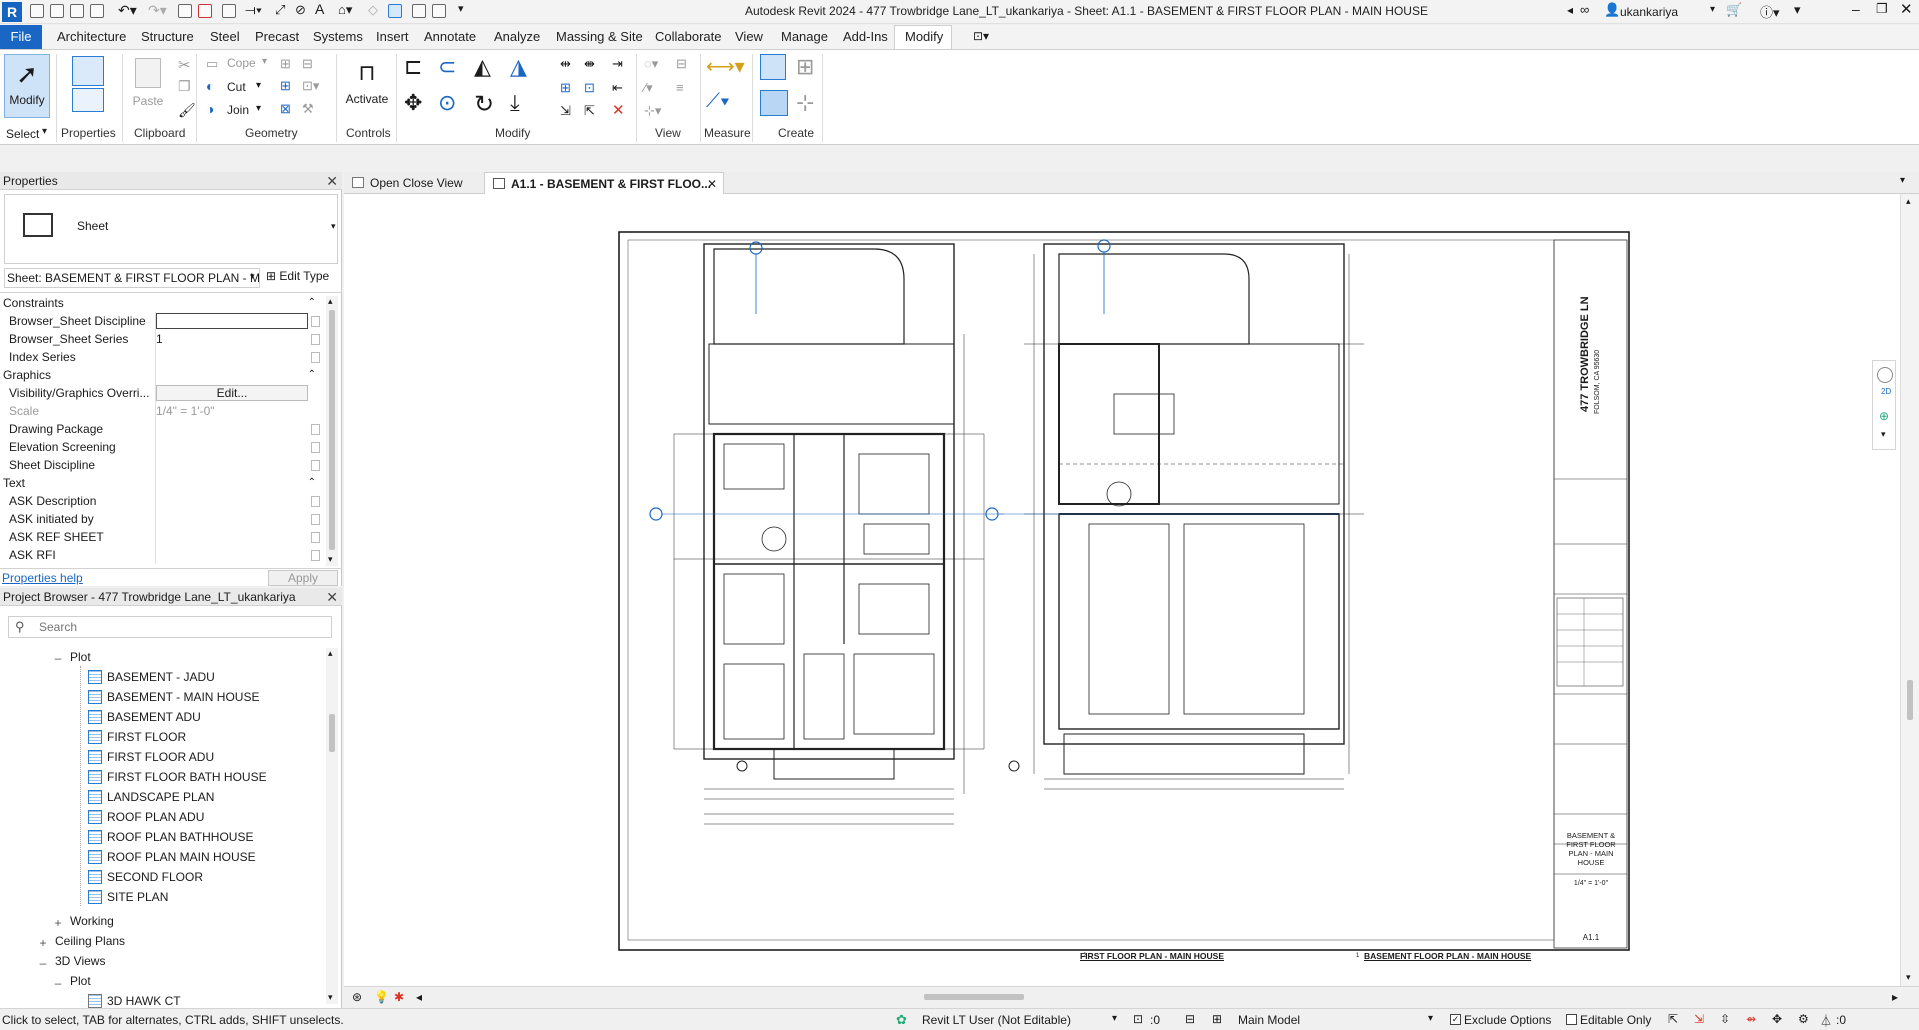  Describe the element at coordinates (1269, 1020) in the screenshot. I see `design-option-model: Main Model` at that location.